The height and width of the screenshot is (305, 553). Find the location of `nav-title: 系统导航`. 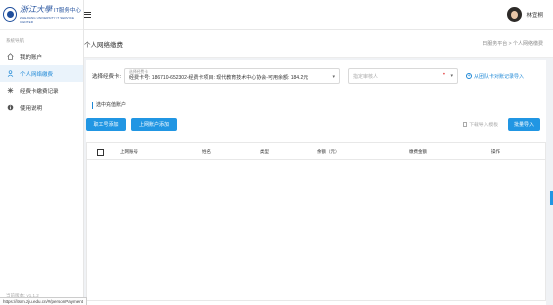

nav-title: 系统导航 is located at coordinates (15, 40).